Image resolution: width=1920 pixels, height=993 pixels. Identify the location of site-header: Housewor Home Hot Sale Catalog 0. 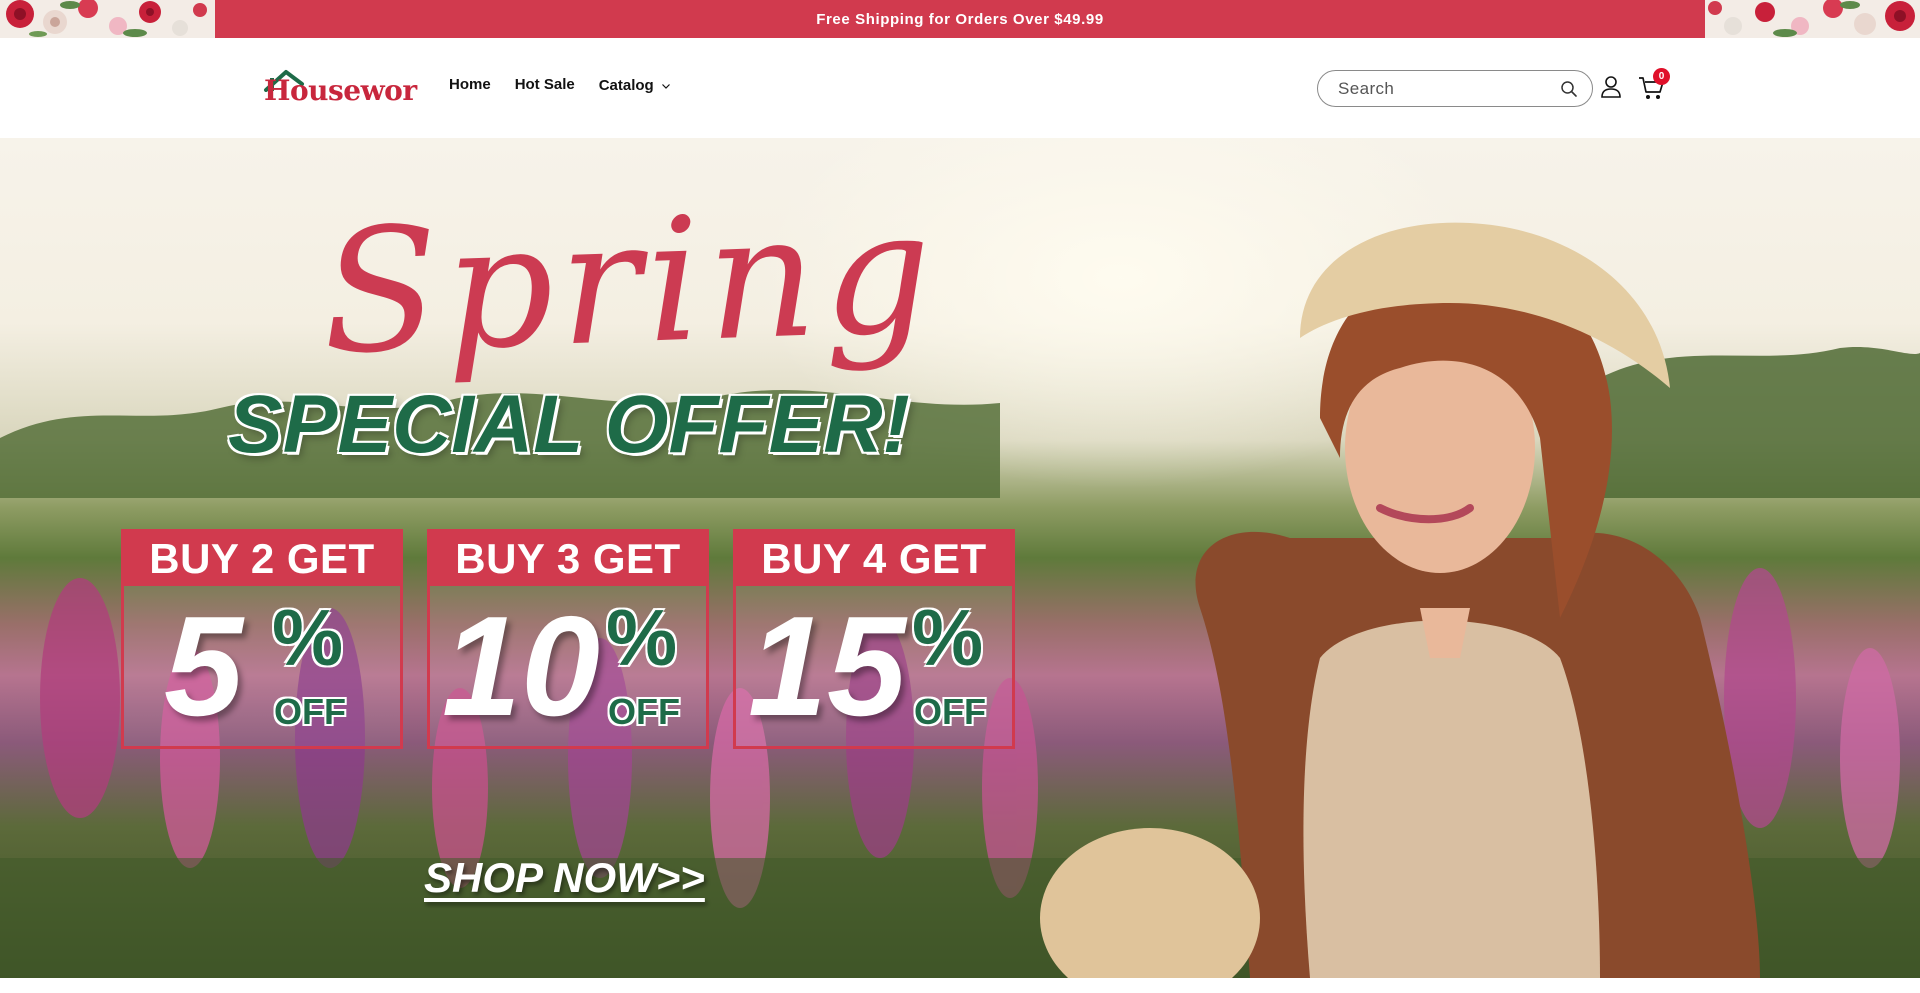
(960, 88).